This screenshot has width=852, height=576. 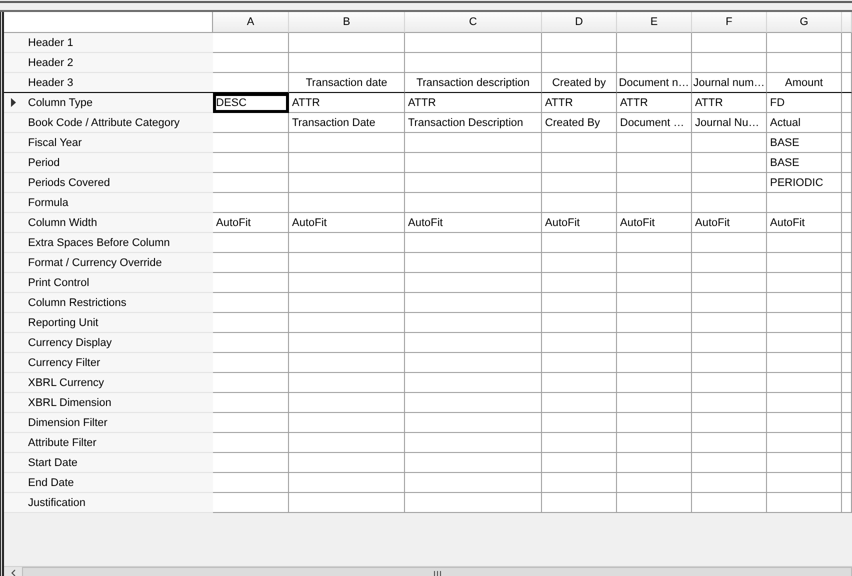 I want to click on table-cell: Transaction Description, so click(x=473, y=123).